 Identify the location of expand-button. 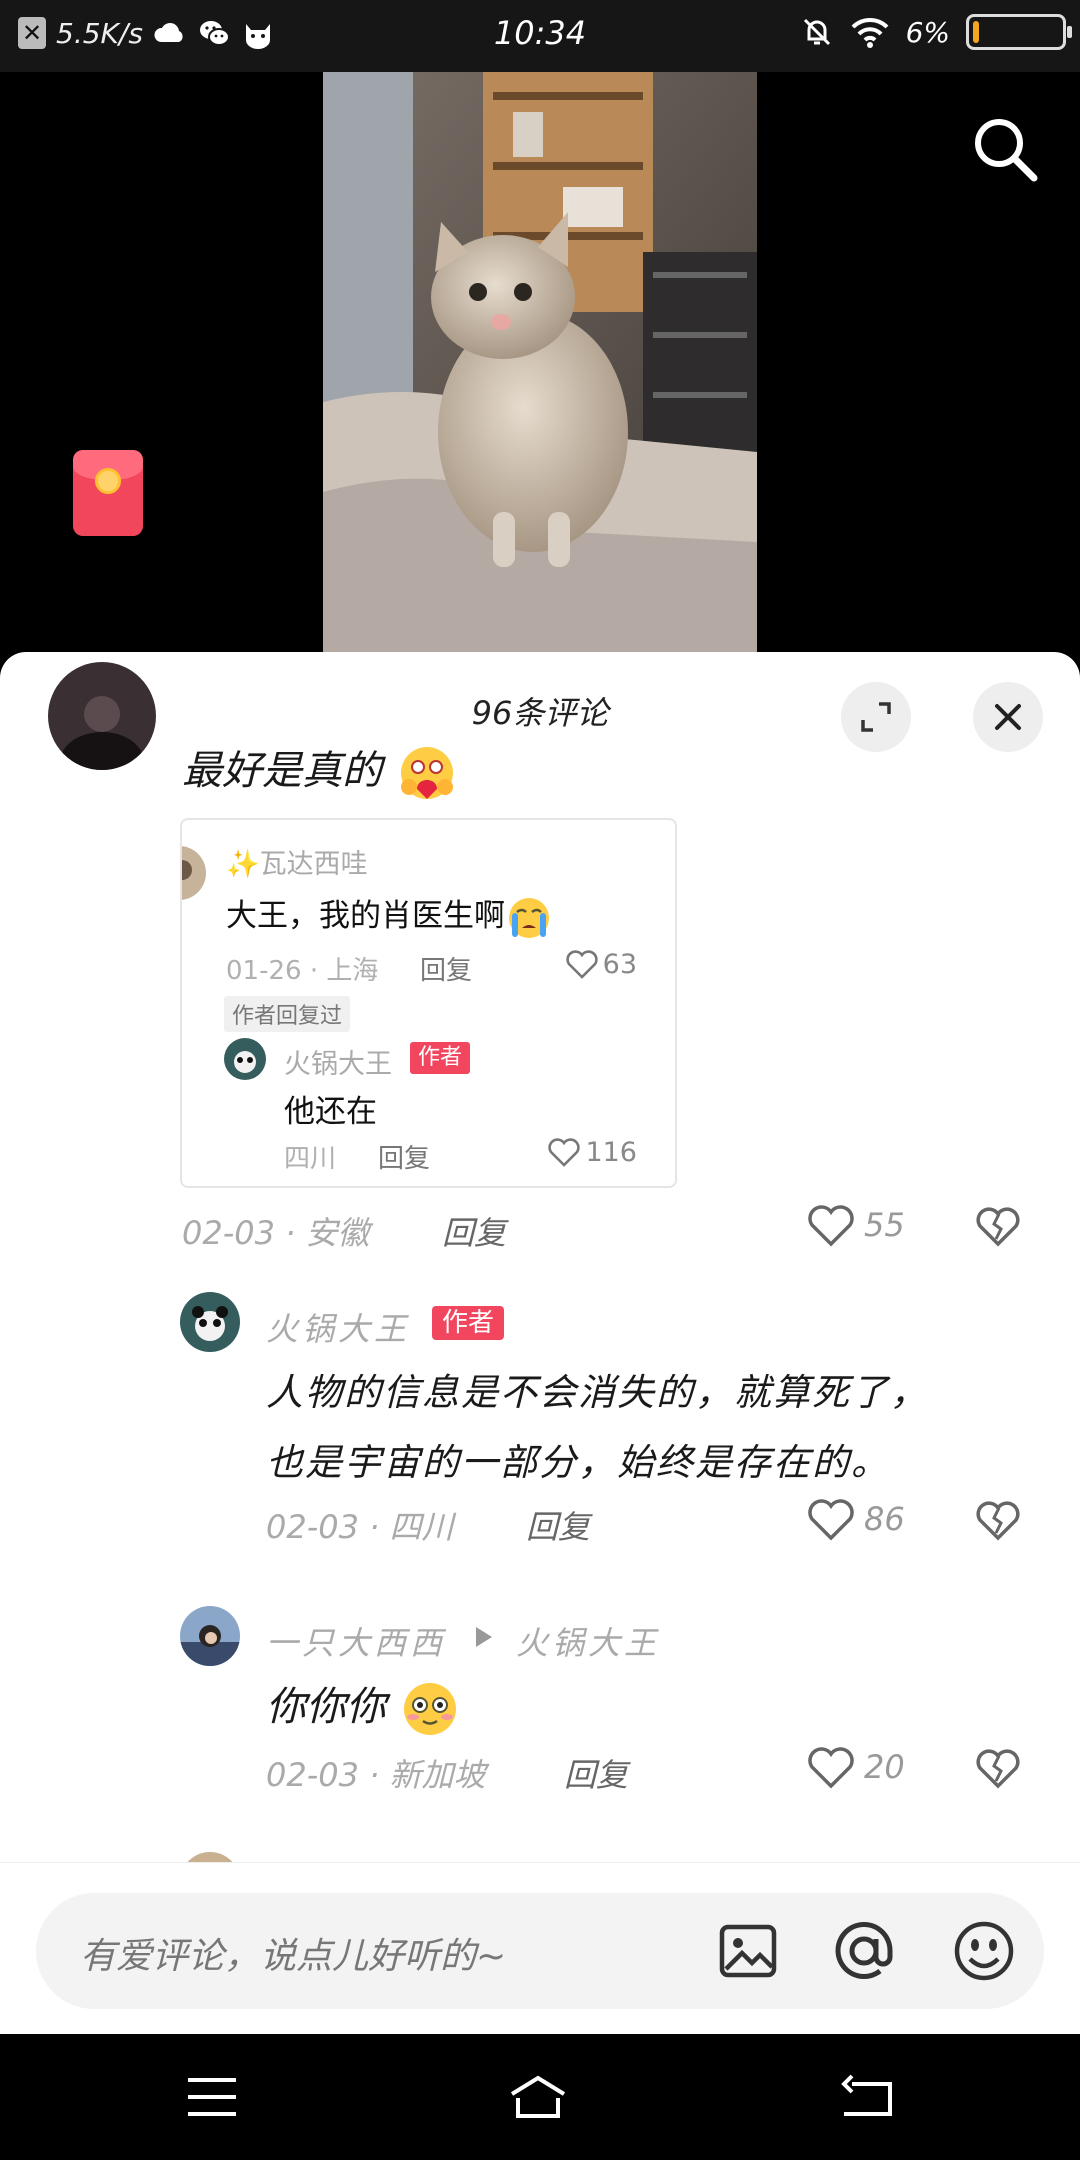
(876, 717).